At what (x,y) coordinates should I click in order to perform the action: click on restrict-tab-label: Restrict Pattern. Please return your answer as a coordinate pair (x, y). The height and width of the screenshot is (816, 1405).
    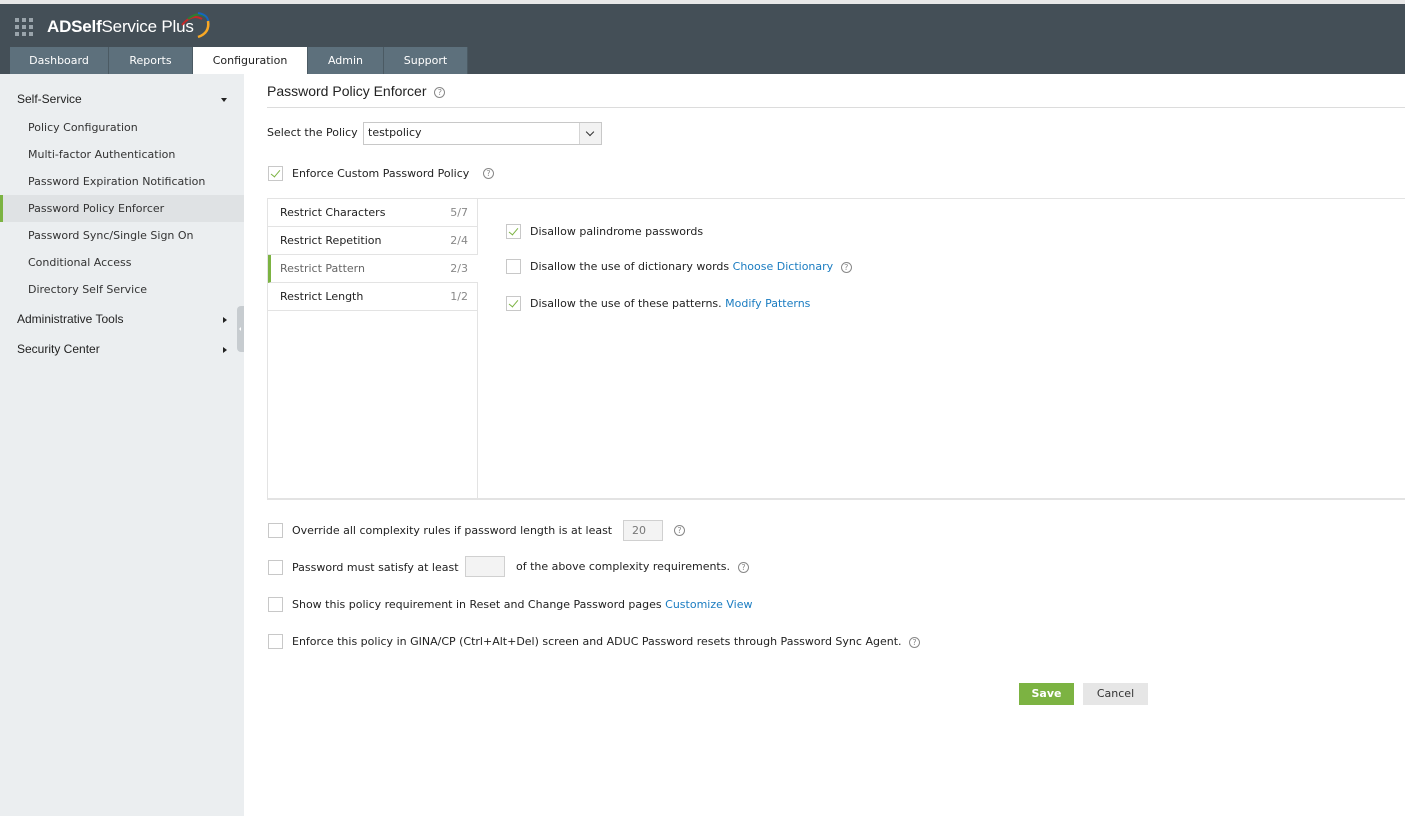
    Looking at the image, I should click on (322, 268).